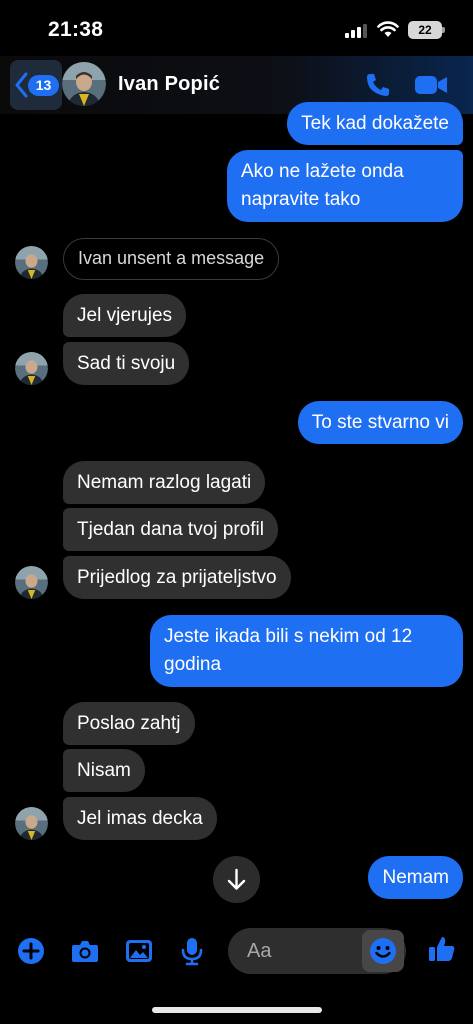 This screenshot has width=473, height=1024. I want to click on contact-name: Ivan Popić, so click(169, 84).